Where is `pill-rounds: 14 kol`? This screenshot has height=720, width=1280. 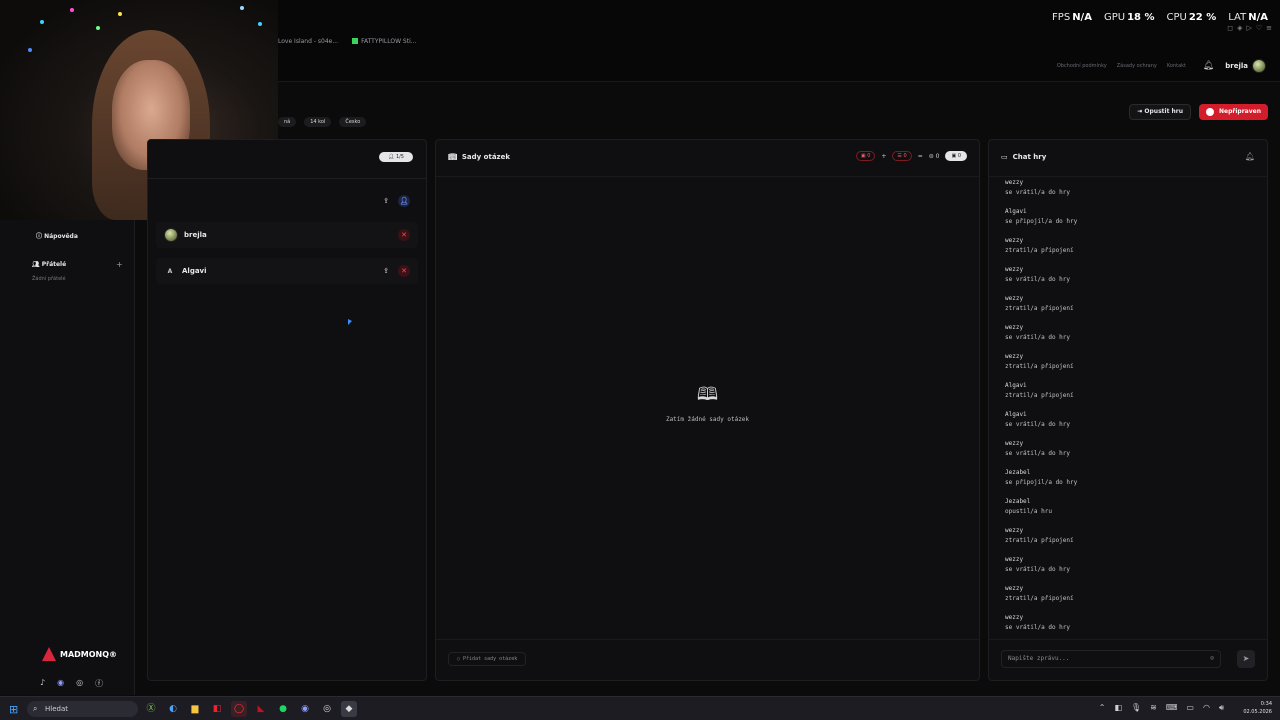
pill-rounds: 14 kol is located at coordinates (318, 122).